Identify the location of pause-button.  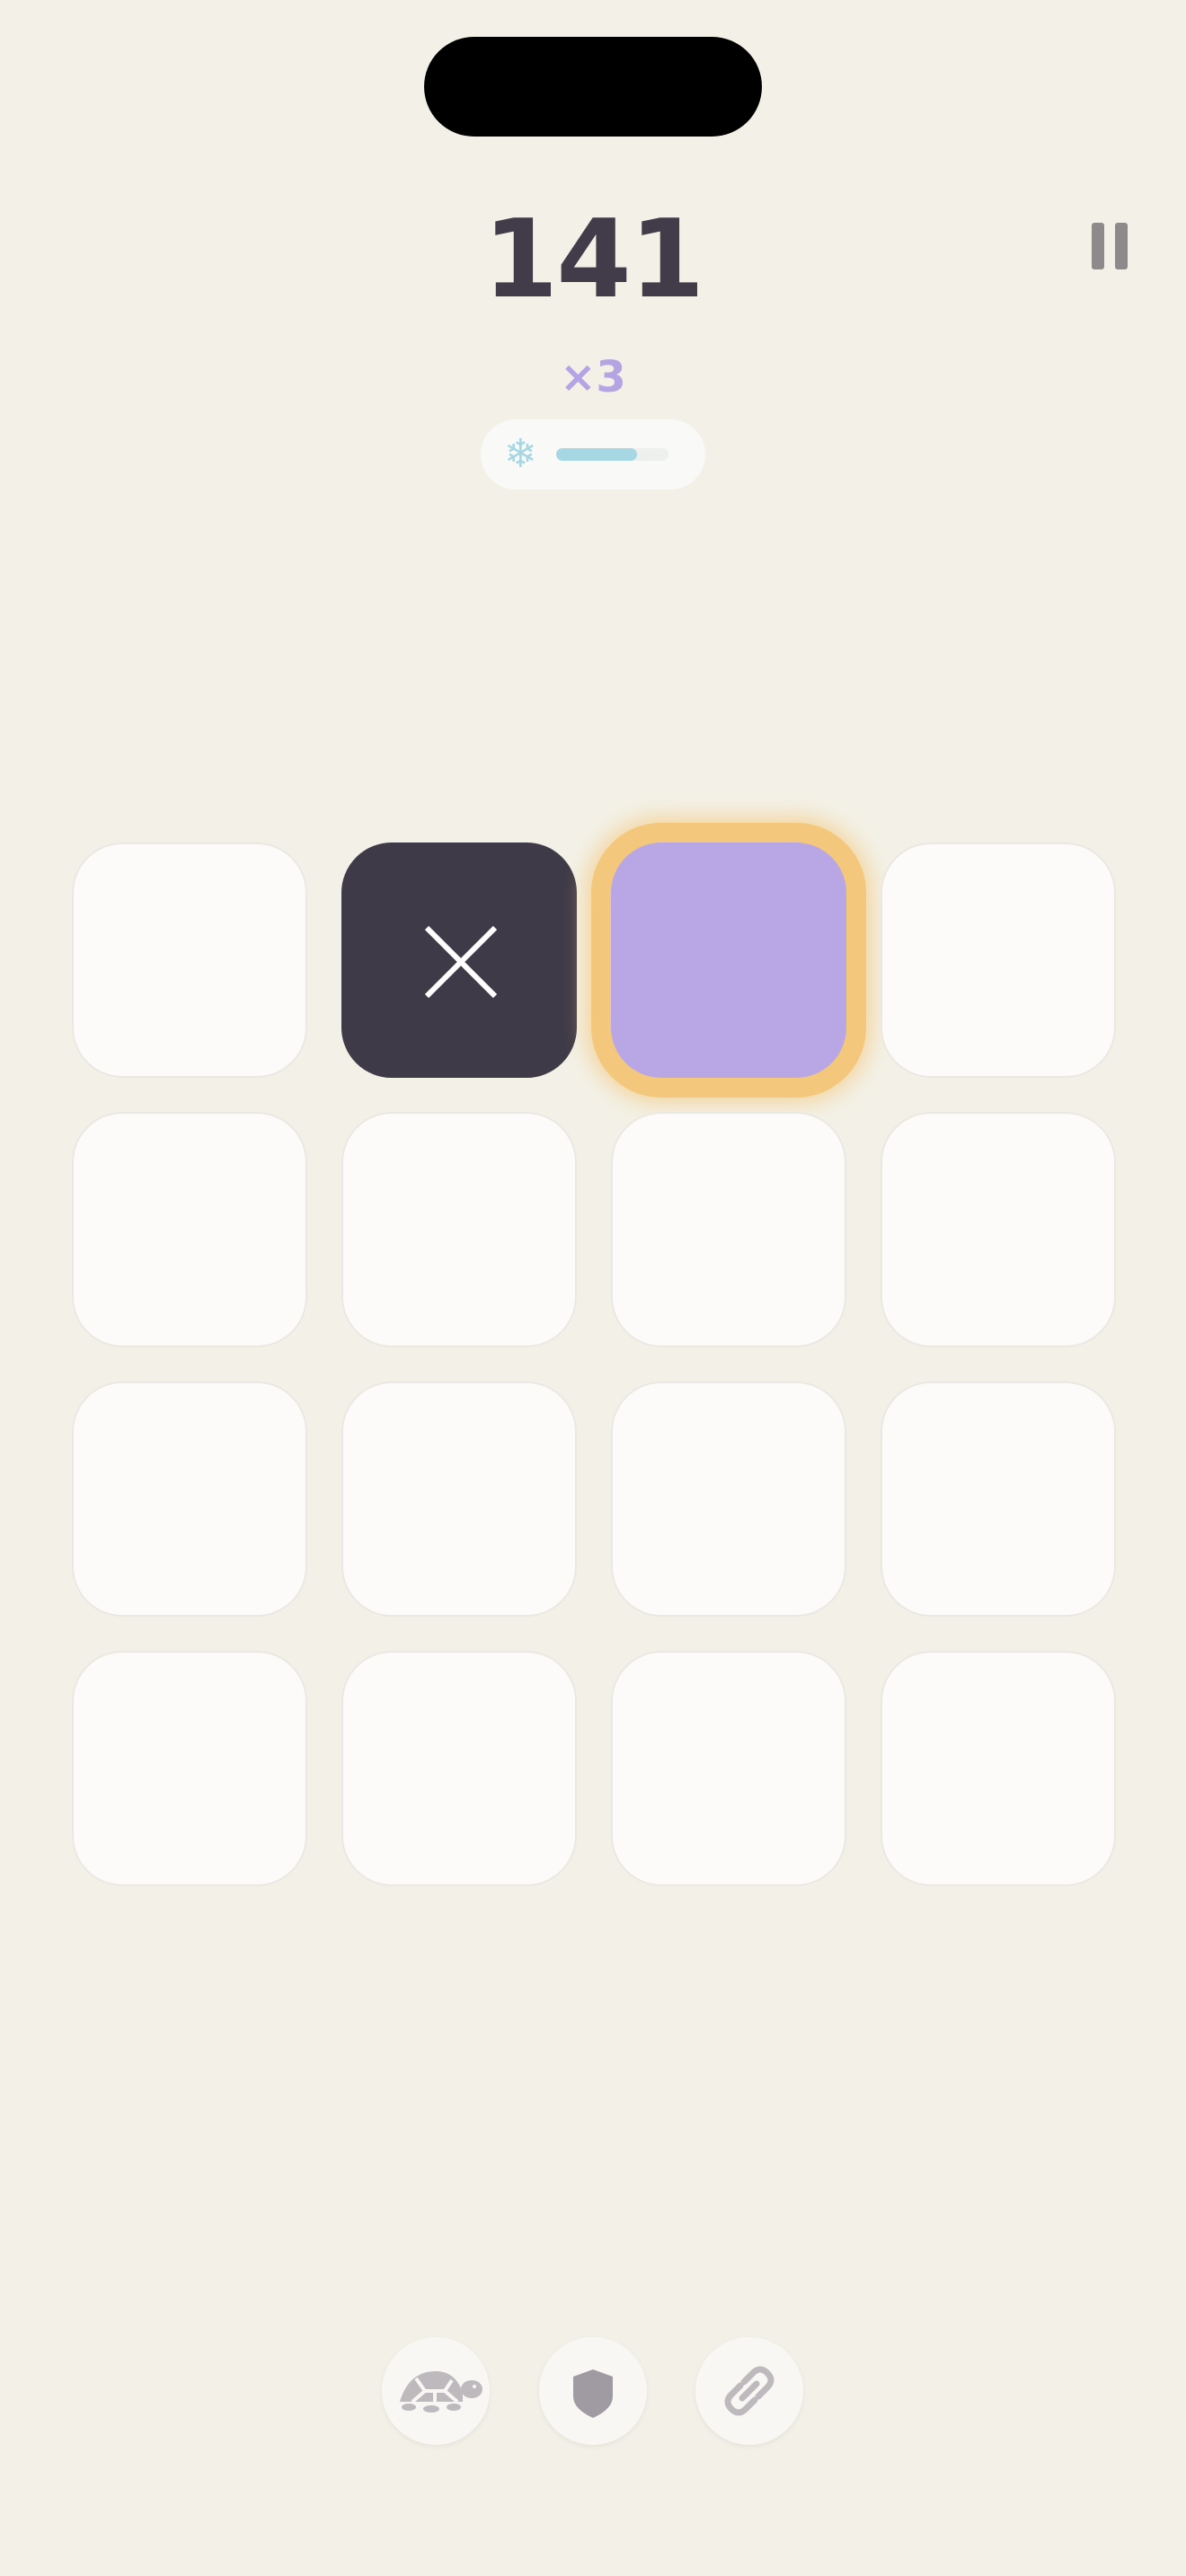
(1110, 246).